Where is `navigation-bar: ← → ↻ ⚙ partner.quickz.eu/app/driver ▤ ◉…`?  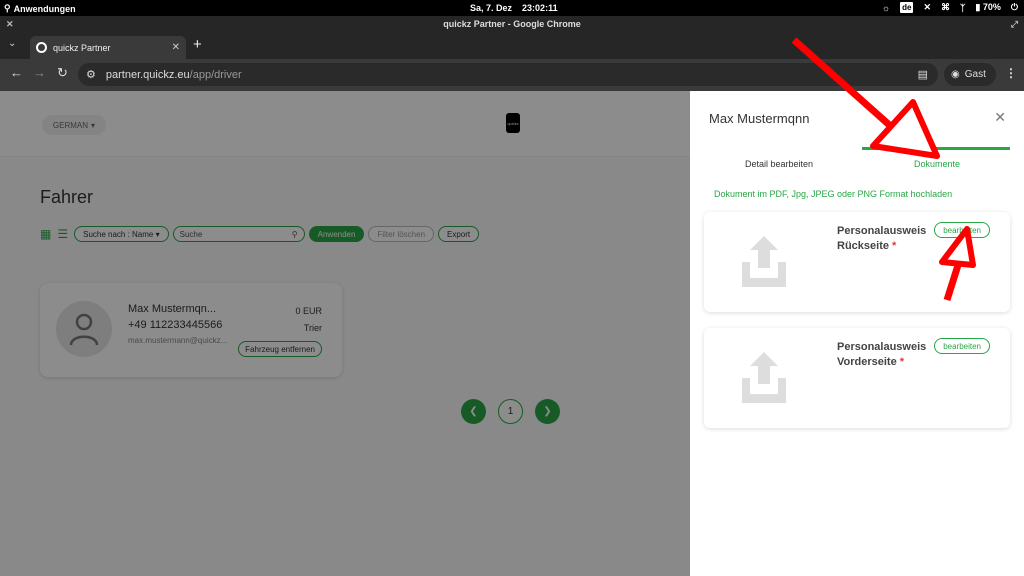
navigation-bar: ← → ↻ ⚙ partner.quickz.eu/app/driver ▤ ◉… is located at coordinates (512, 75).